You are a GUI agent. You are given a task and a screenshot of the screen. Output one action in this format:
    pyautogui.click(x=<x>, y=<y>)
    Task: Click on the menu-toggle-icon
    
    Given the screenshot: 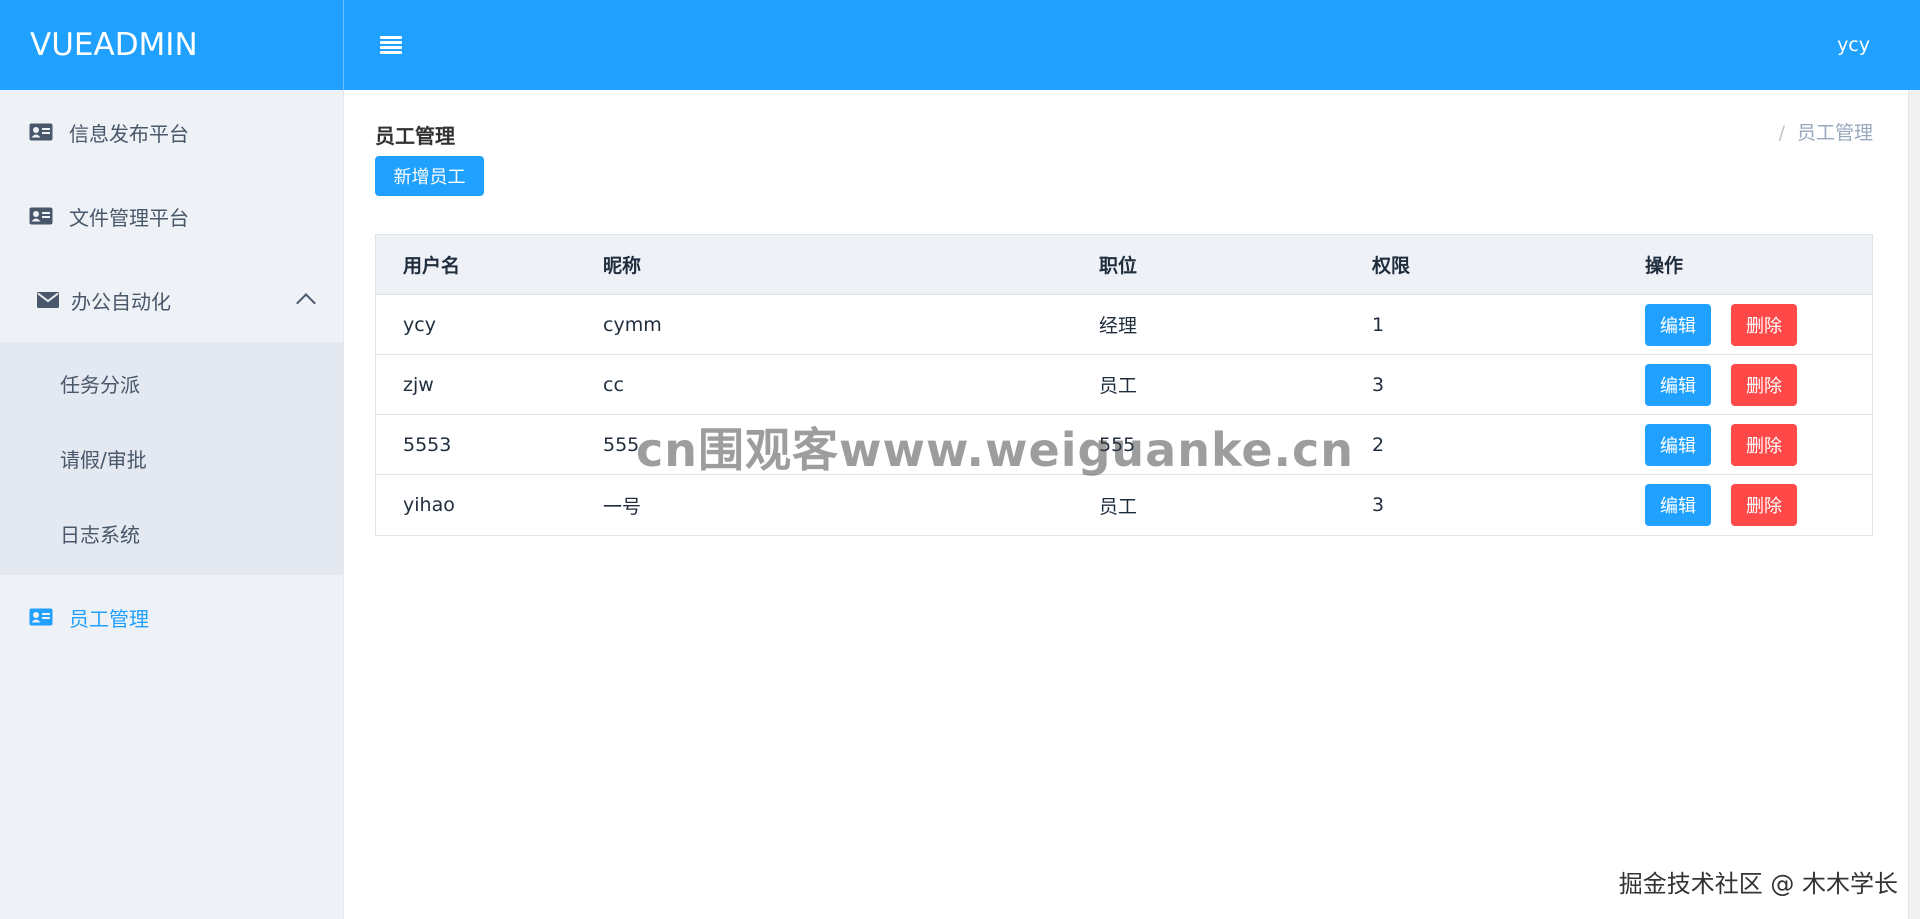 What is the action you would take?
    pyautogui.click(x=391, y=45)
    